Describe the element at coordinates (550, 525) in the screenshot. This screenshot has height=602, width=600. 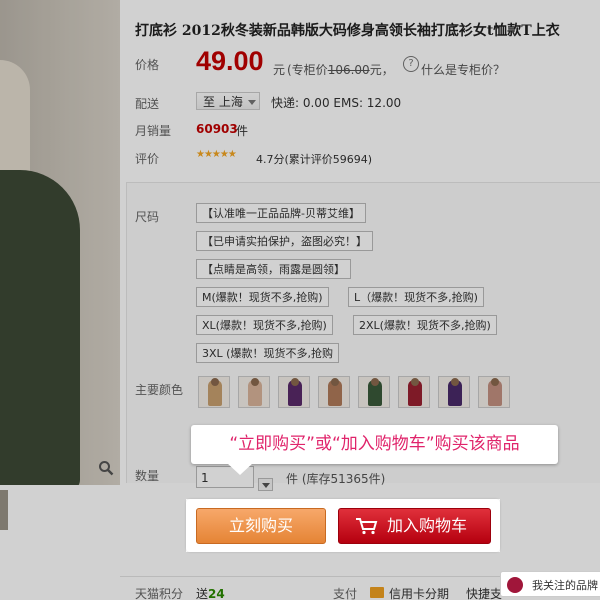
I see `dim-overlay-right` at that location.